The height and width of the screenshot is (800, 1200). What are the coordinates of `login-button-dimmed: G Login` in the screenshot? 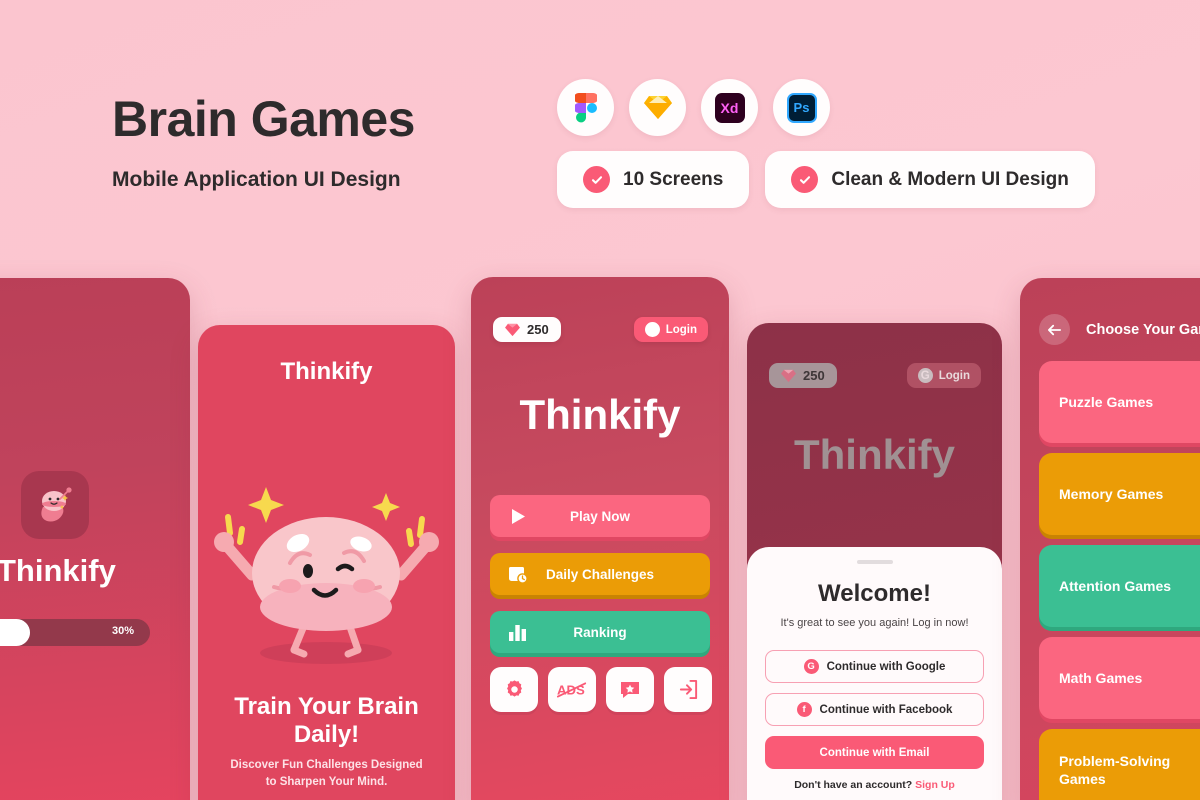 It's located at (943, 375).